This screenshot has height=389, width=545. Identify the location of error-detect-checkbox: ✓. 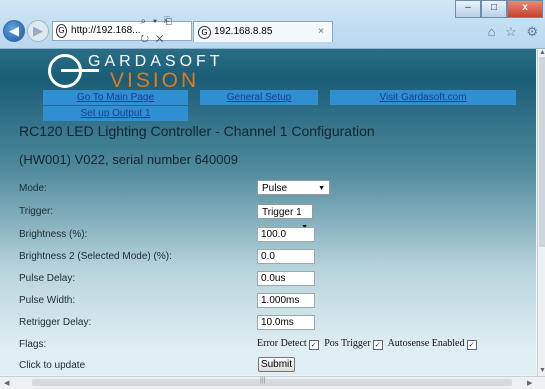
(313, 345).